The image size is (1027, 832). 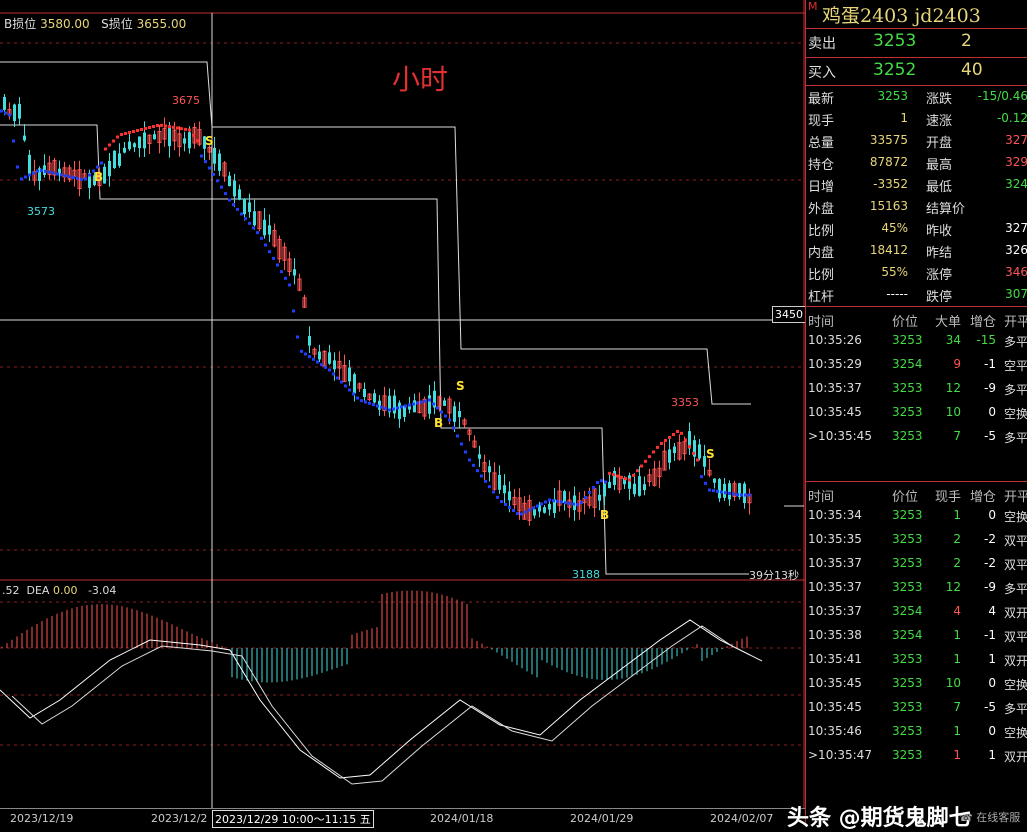 What do you see at coordinates (840, 436) in the screenshot?
I see `cell-time: >10:35:45` at bounding box center [840, 436].